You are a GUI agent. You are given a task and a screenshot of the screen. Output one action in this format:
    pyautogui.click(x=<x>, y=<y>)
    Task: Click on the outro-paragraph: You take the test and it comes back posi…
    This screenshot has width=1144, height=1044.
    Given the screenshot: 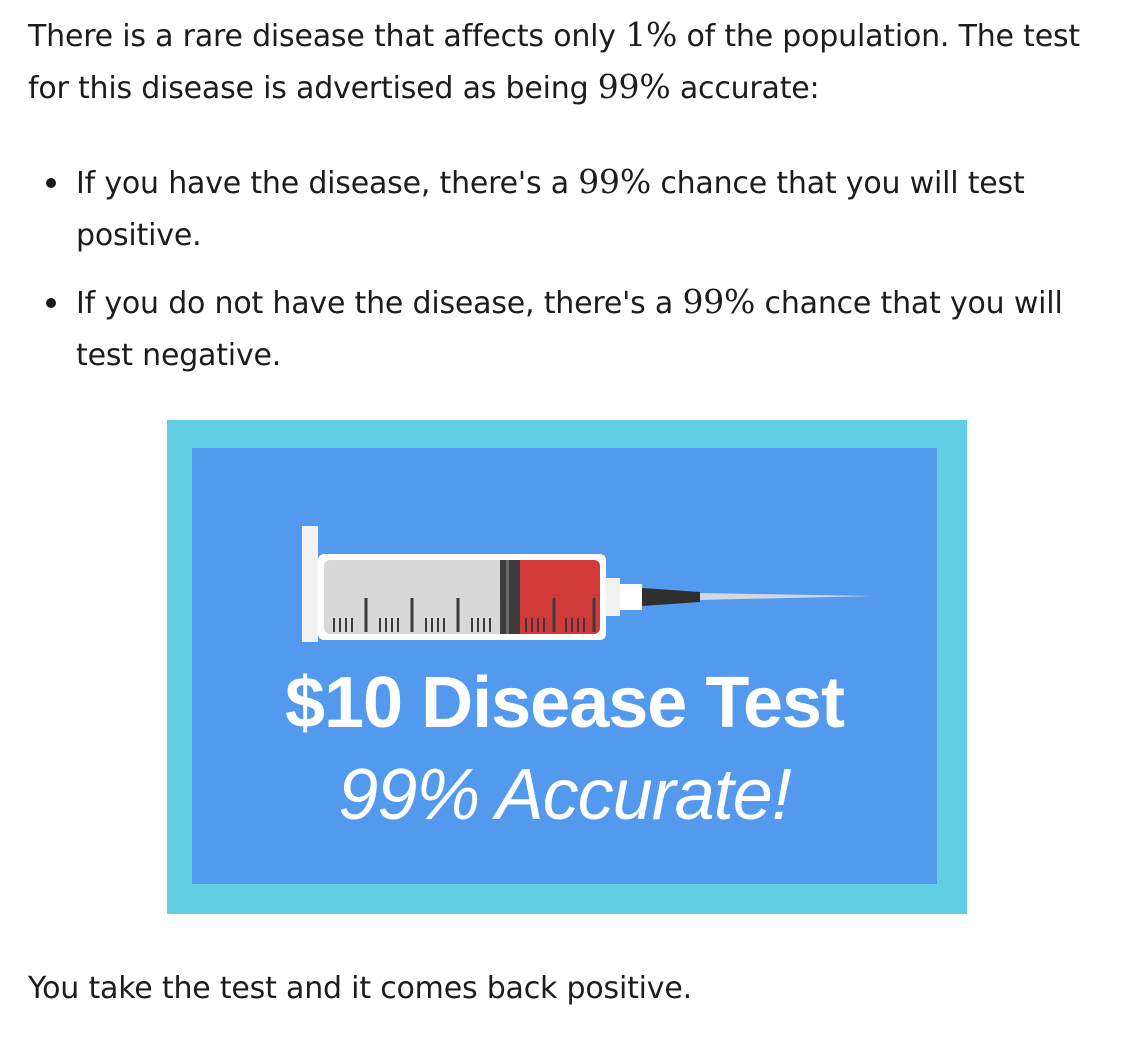 What is the action you would take?
    pyautogui.click(x=360, y=988)
    